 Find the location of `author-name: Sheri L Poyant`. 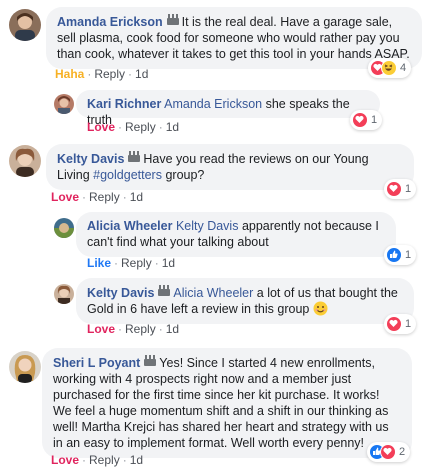

author-name: Sheri L Poyant is located at coordinates (96, 363).